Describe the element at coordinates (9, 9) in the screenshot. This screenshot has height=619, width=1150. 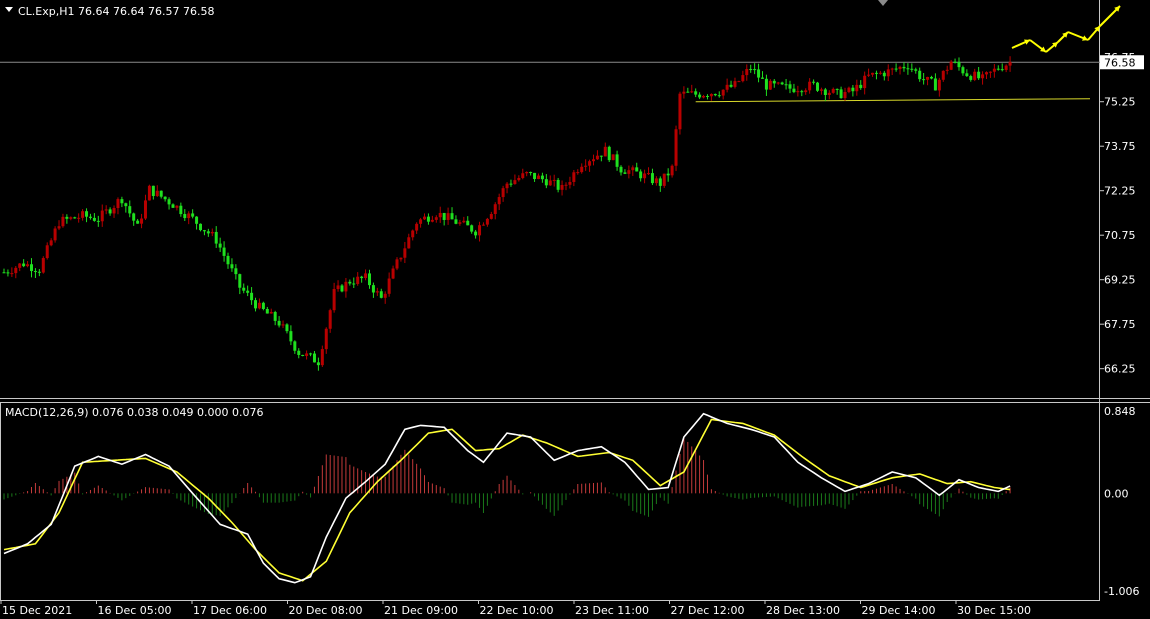
I see `symbol-menu-arrow-icon` at that location.